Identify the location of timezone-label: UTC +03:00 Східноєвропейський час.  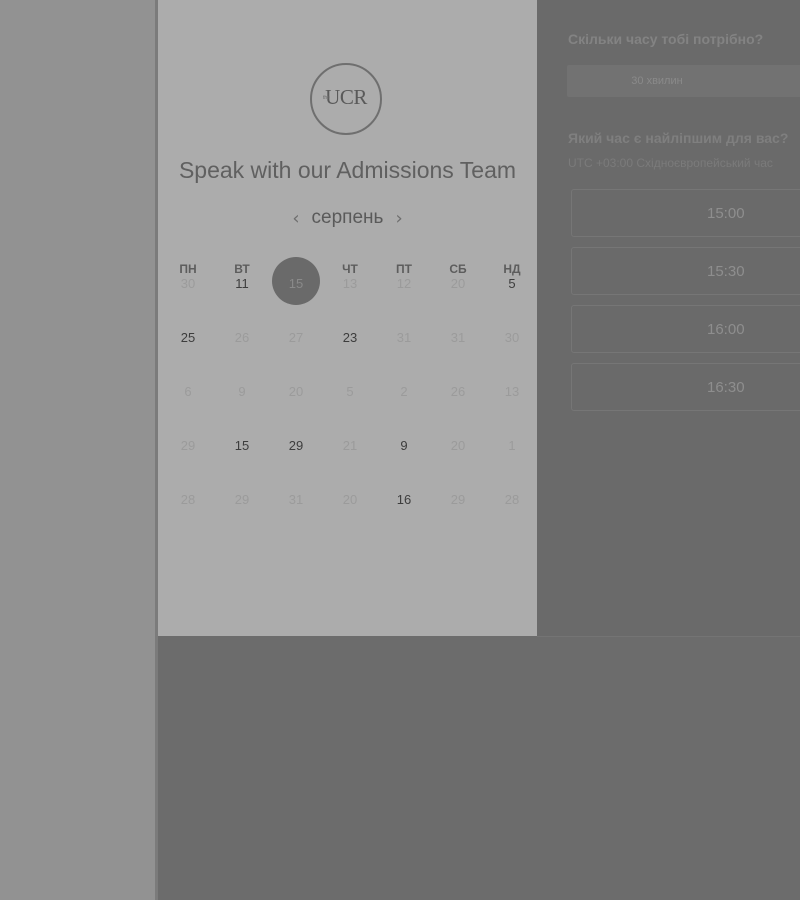
(670, 163).